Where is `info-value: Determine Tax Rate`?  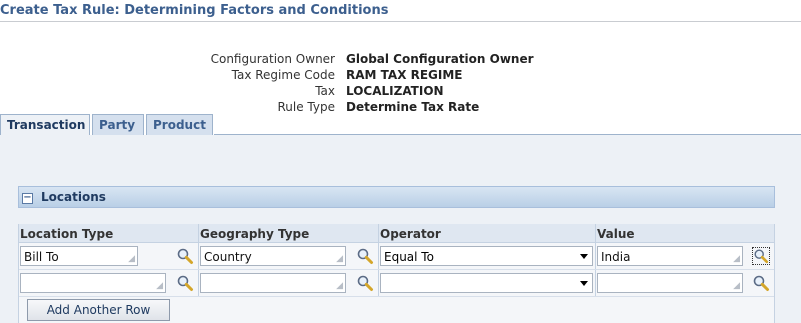 info-value: Determine Tax Rate is located at coordinates (413, 107).